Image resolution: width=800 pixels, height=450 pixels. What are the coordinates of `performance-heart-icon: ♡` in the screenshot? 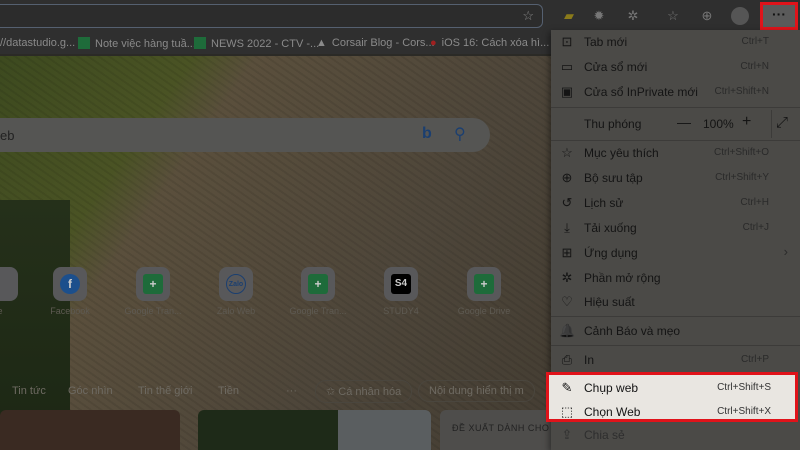 It's located at (567, 301).